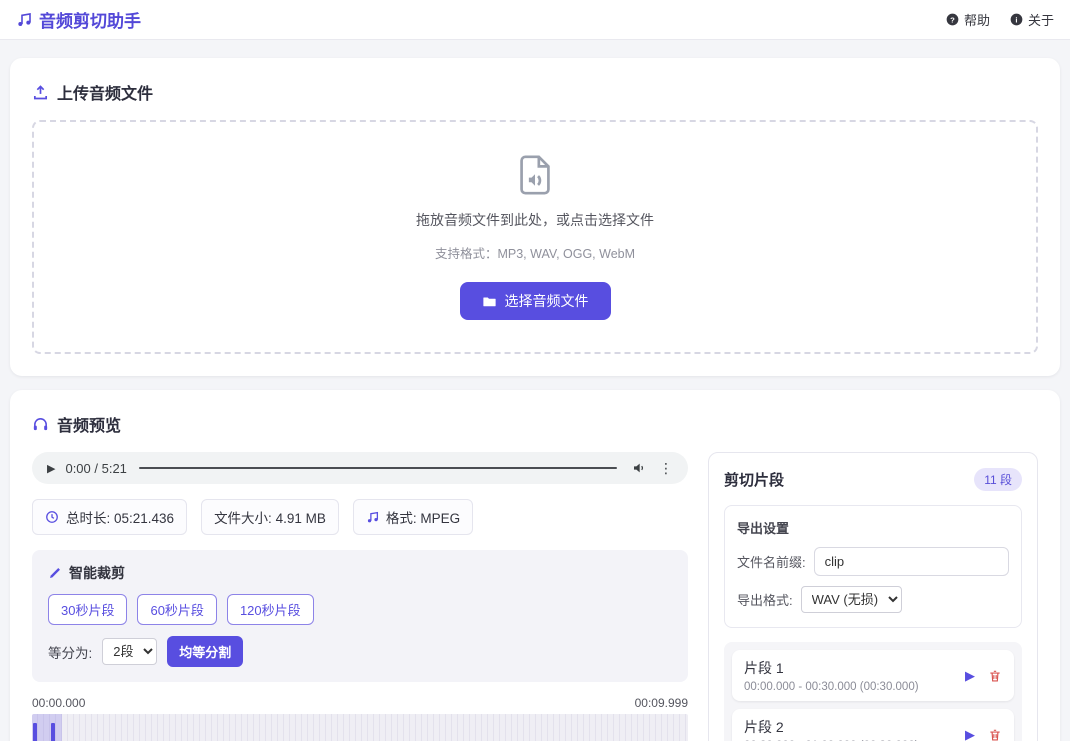  I want to click on clip-count-badge: 11 段, so click(998, 479).